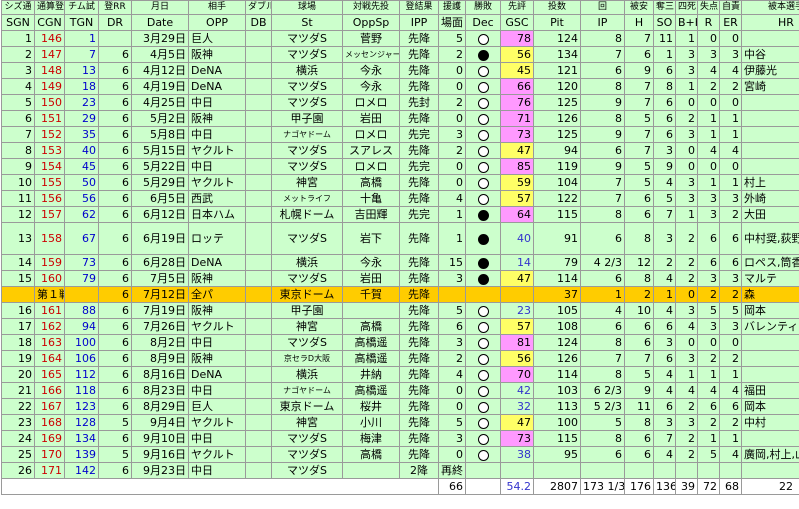  Describe the element at coordinates (160, 262) in the screenshot. I see `cell-date: 6月28日` at that location.